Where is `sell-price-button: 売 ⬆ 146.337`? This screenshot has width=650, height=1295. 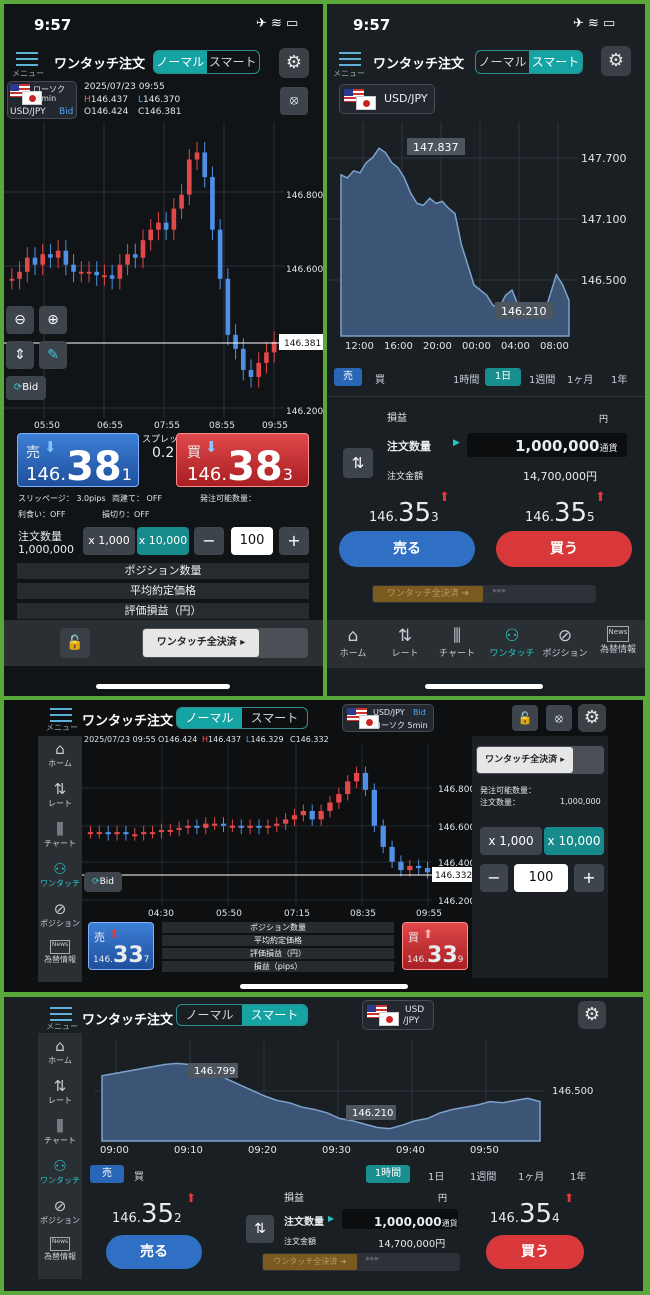
sell-price-button: 売 ⬆ 146.337 is located at coordinates (121, 946).